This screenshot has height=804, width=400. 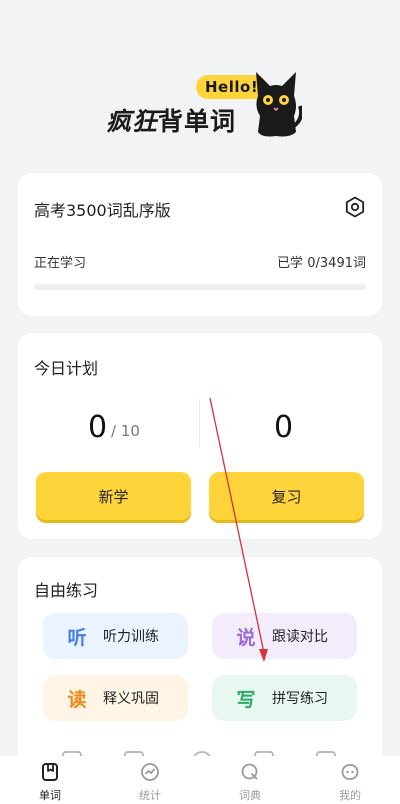 I want to click on spelling-label: 拼写练习, so click(x=300, y=699).